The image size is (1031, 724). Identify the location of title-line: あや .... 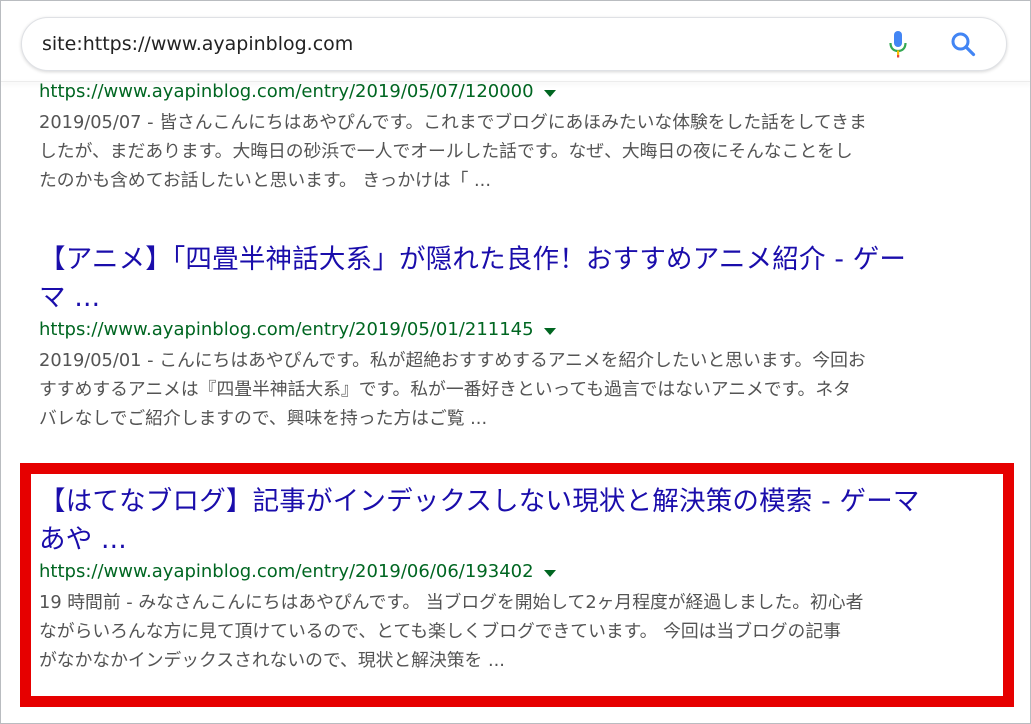
(509, 540).